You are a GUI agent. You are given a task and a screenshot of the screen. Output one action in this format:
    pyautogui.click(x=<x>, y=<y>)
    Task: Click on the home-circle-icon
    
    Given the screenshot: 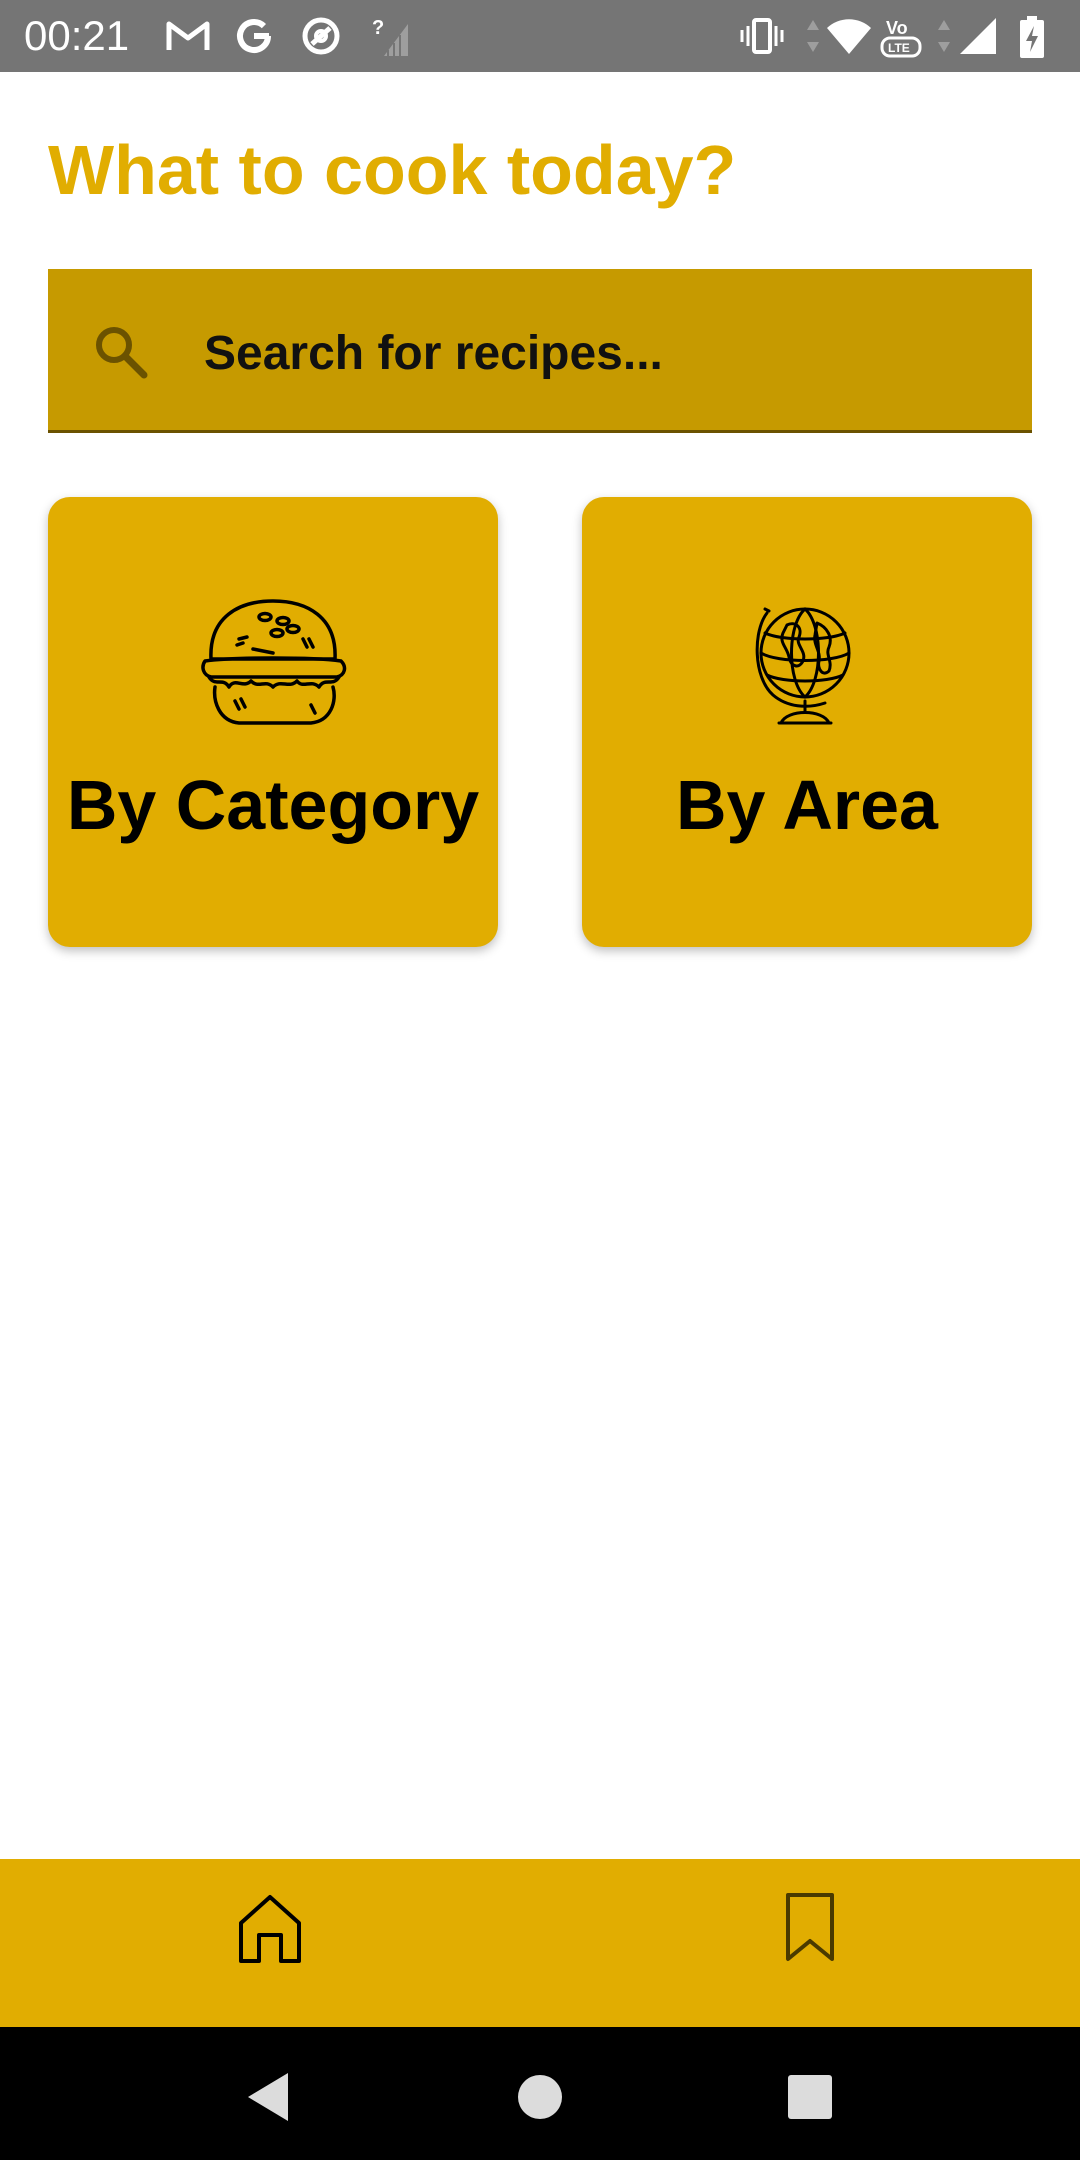 What is the action you would take?
    pyautogui.click(x=540, y=2097)
    